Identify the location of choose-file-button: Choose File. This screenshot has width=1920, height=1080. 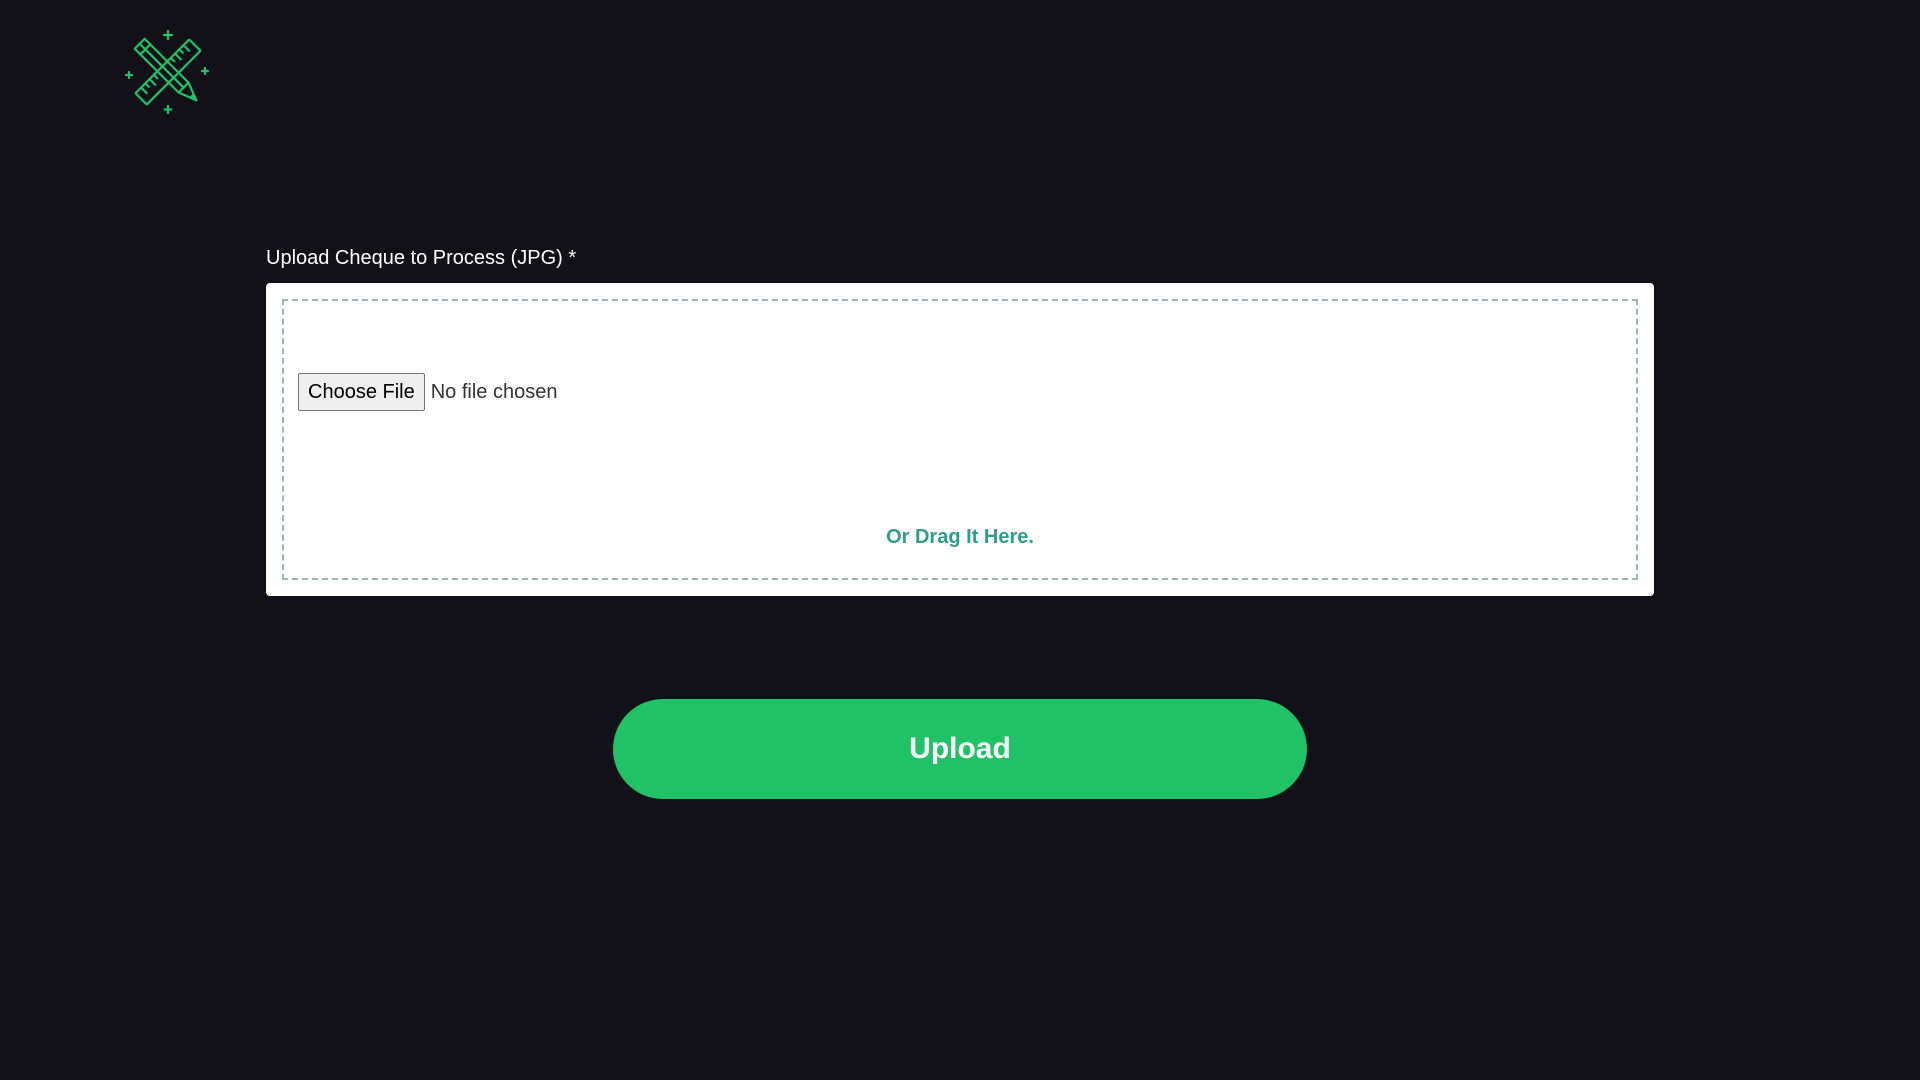
(361, 392).